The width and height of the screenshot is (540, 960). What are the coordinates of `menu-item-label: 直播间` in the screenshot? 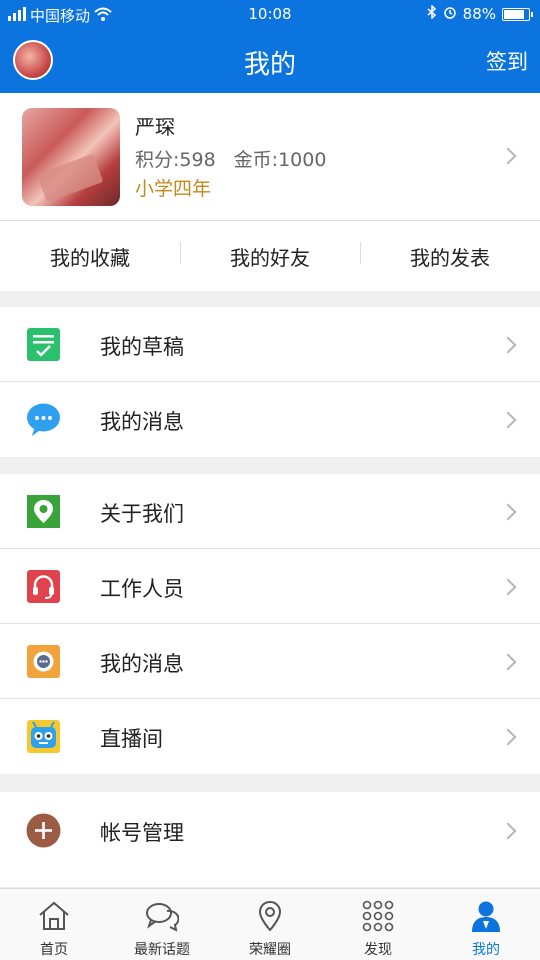 It's located at (131, 739).